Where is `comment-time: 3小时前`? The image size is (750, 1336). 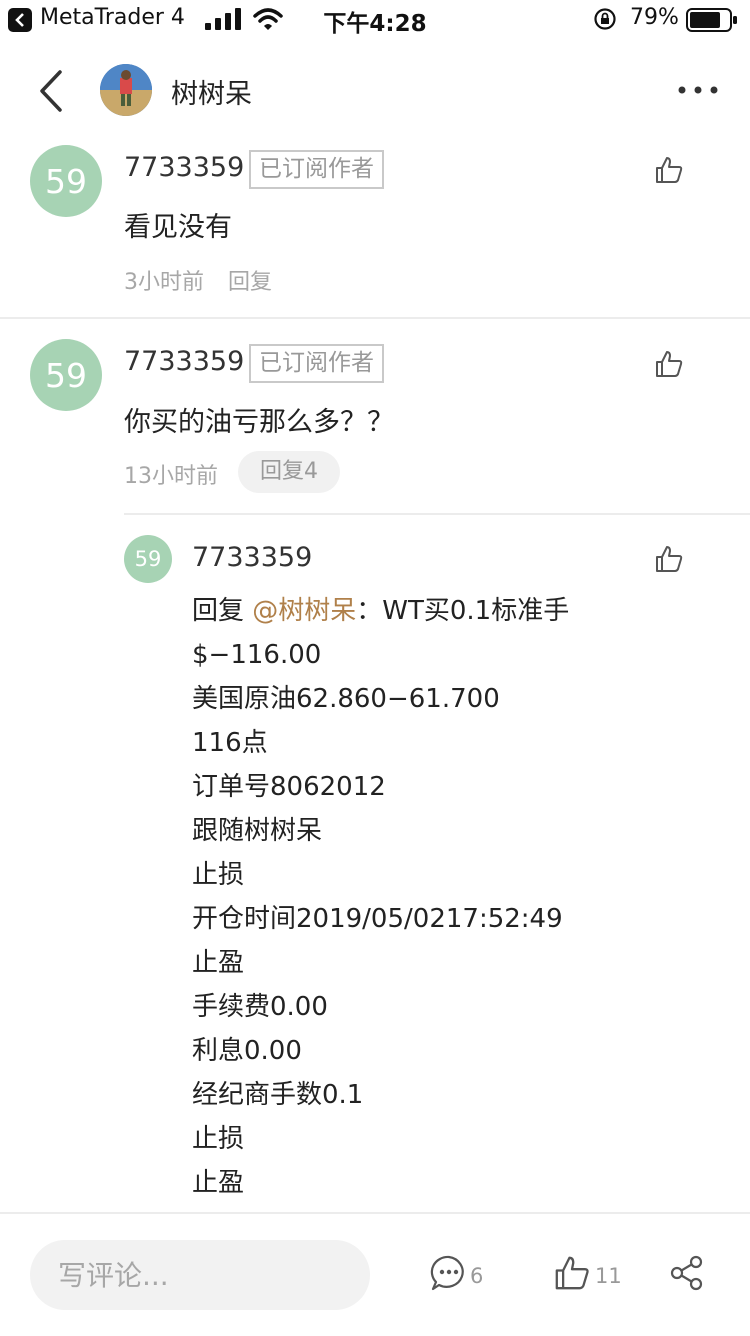
comment-time: 3小时前 is located at coordinates (164, 282).